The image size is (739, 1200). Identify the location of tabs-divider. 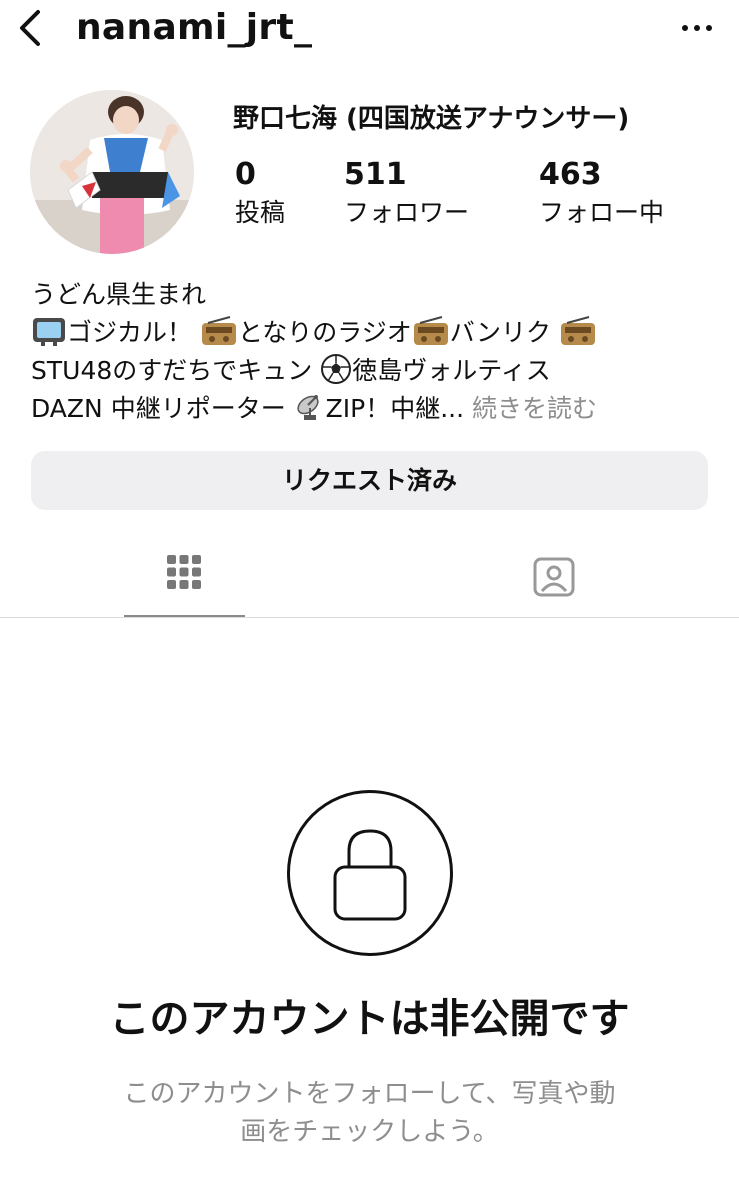
(369, 617).